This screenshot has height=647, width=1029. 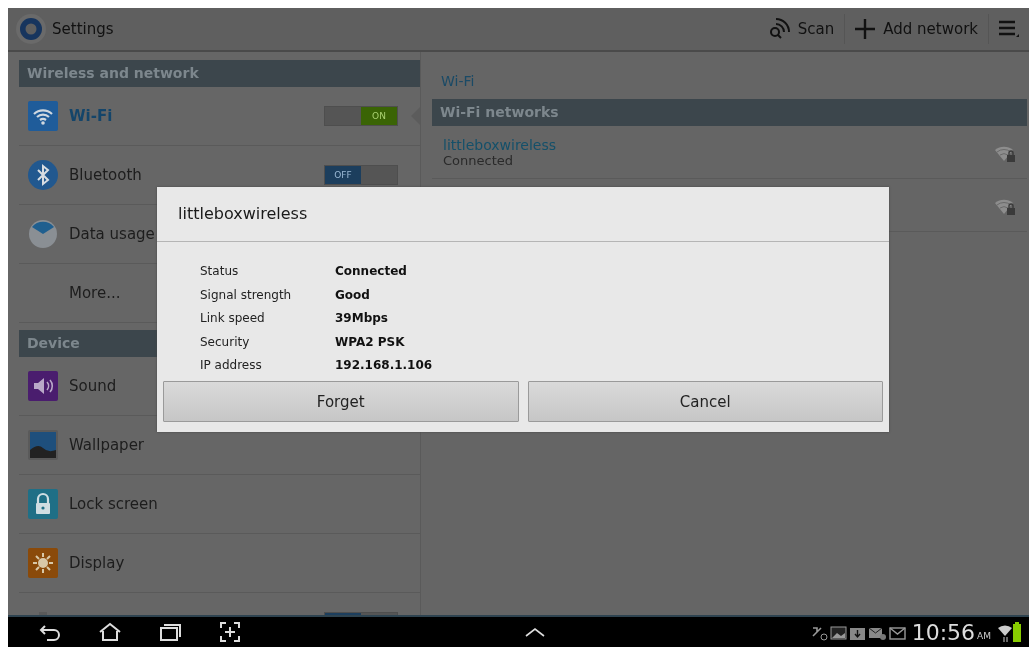 What do you see at coordinates (83, 29) in the screenshot?
I see `app-title: Settings` at bounding box center [83, 29].